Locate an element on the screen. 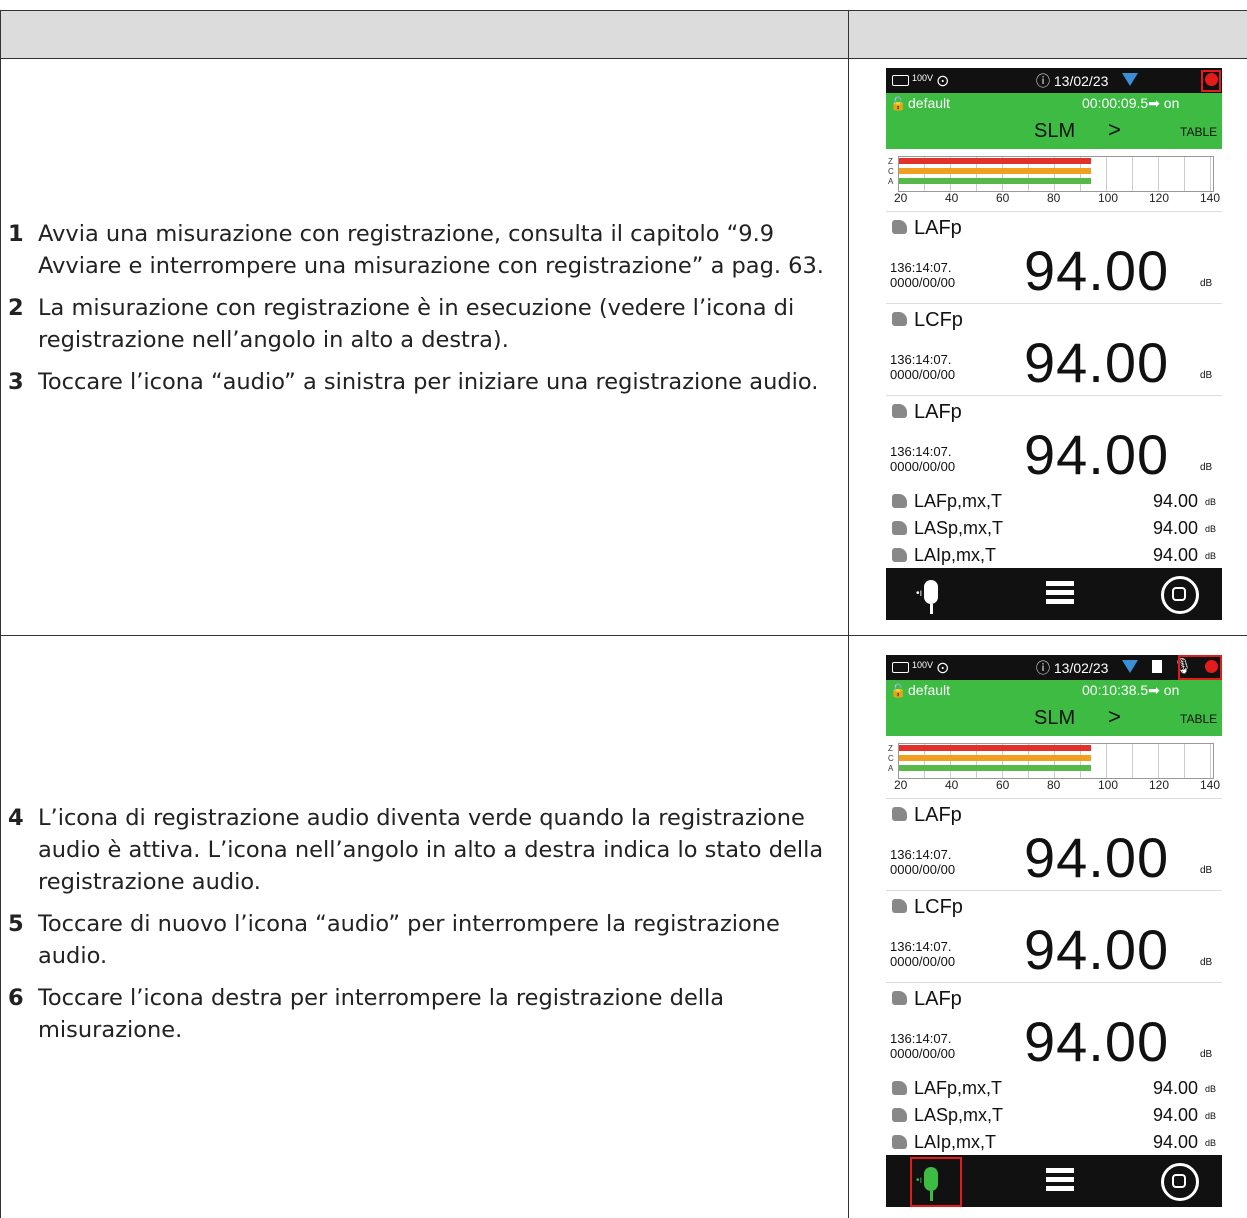 Image resolution: width=1247 pixels, height=1218 pixels. parameter-row: LAFp,mx,T 94.00 dB is located at coordinates (1054, 500).